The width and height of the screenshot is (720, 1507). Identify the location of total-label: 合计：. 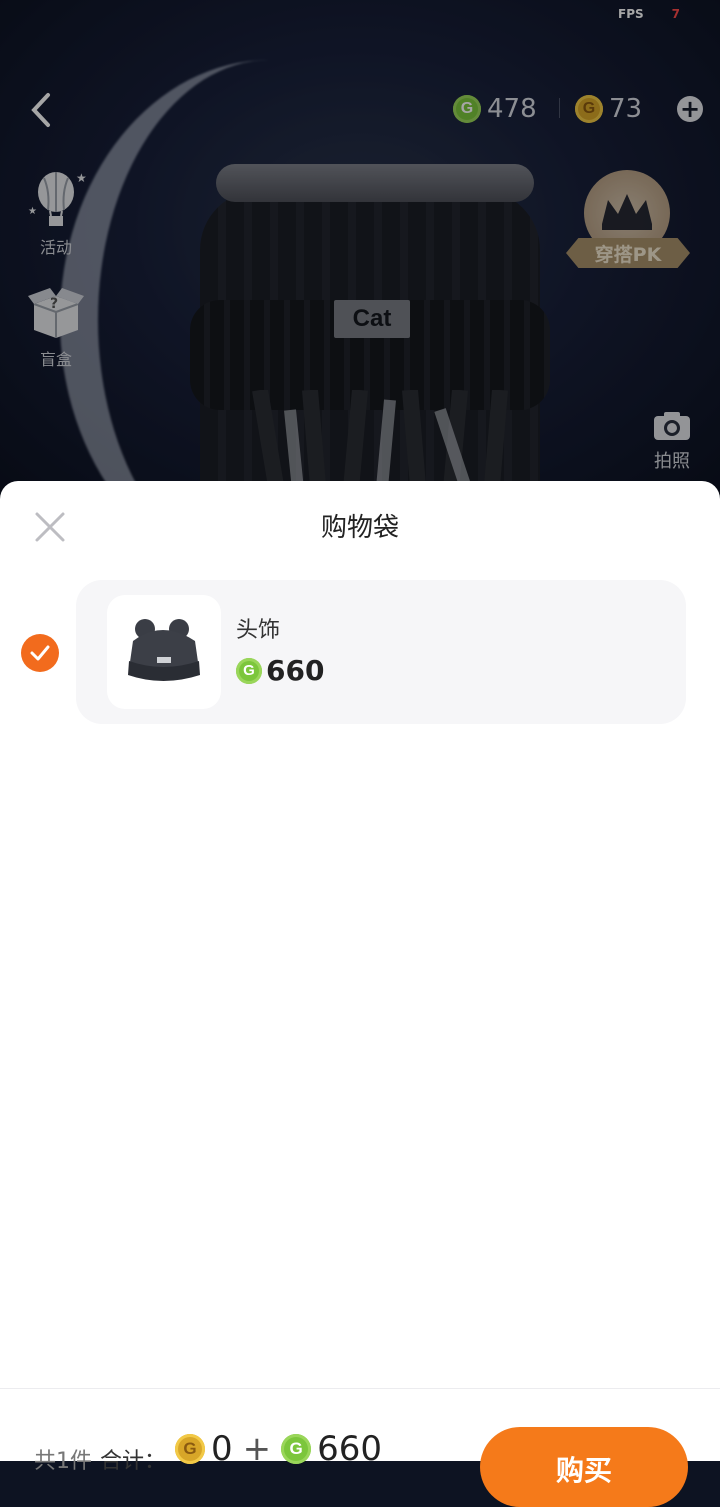
(133, 1461).